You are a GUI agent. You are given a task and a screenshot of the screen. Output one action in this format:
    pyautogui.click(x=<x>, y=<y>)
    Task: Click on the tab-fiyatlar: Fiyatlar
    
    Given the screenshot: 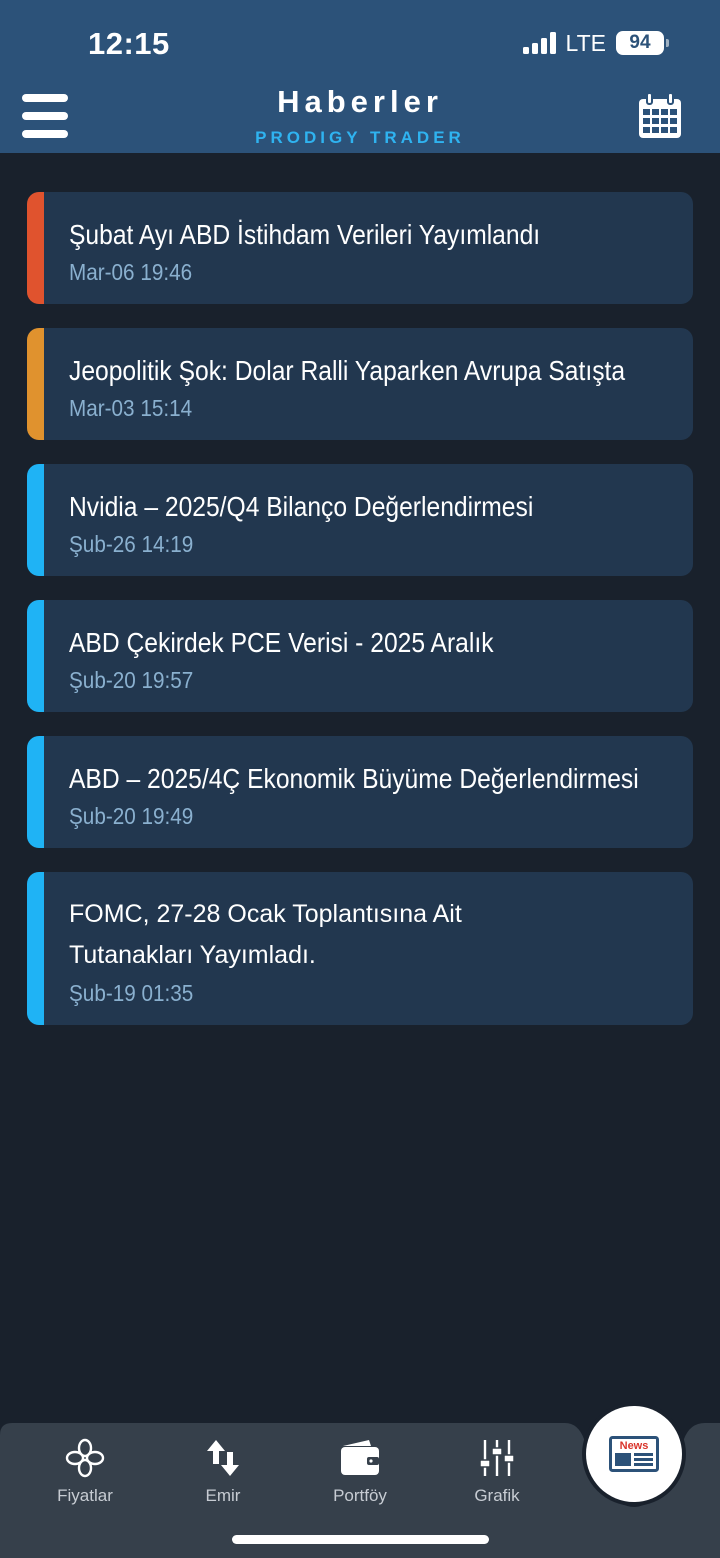 What is the action you would take?
    pyautogui.click(x=85, y=1472)
    